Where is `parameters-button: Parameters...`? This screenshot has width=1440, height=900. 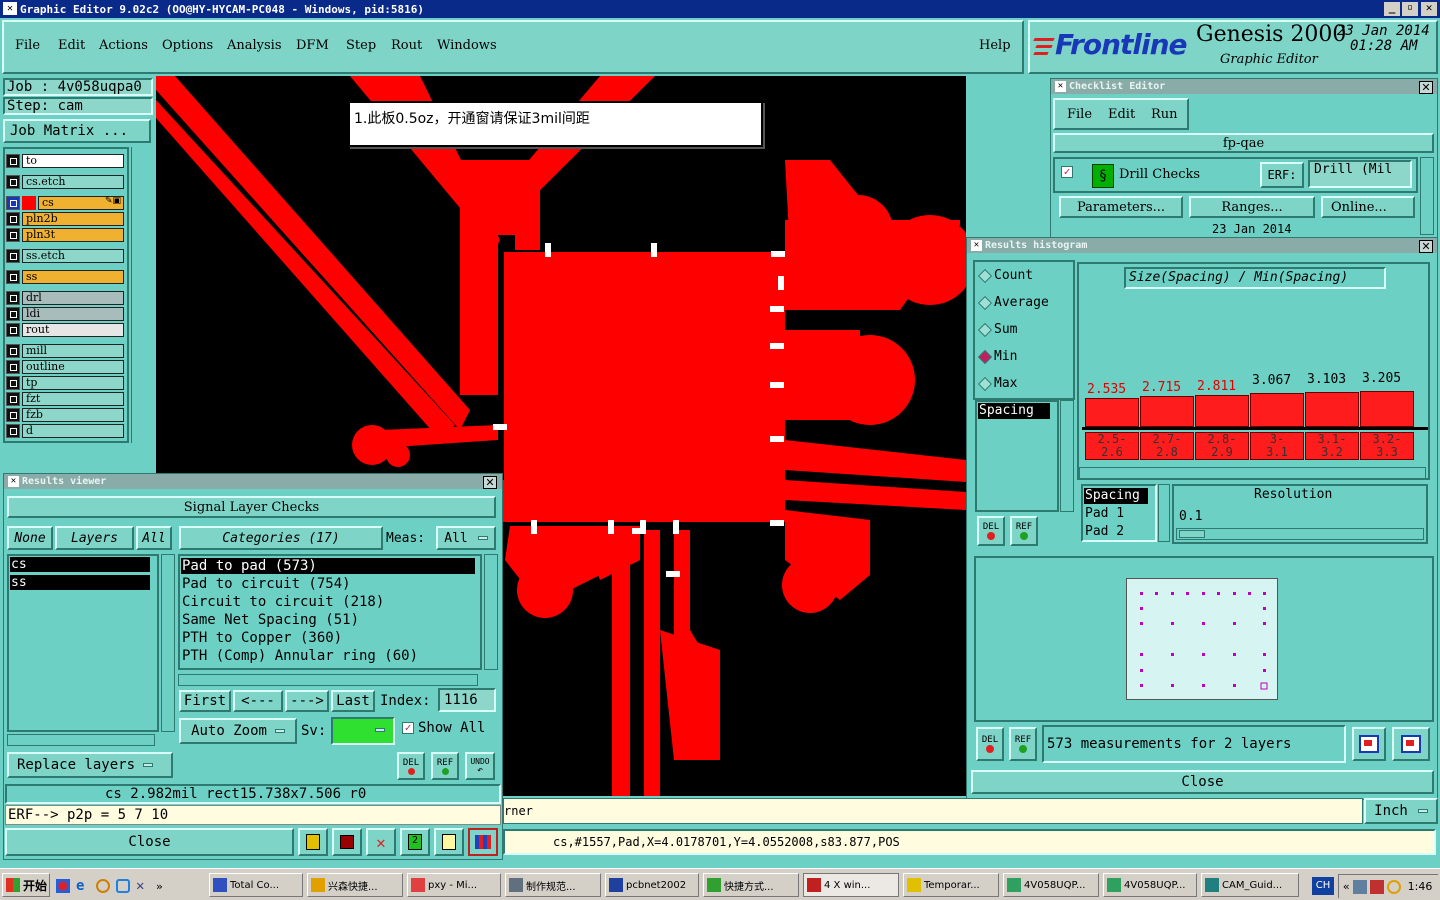 parameters-button: Parameters... is located at coordinates (1121, 207).